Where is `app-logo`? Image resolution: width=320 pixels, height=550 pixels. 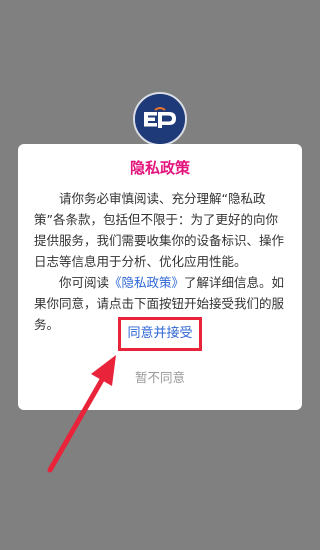
app-logo is located at coordinates (160, 119).